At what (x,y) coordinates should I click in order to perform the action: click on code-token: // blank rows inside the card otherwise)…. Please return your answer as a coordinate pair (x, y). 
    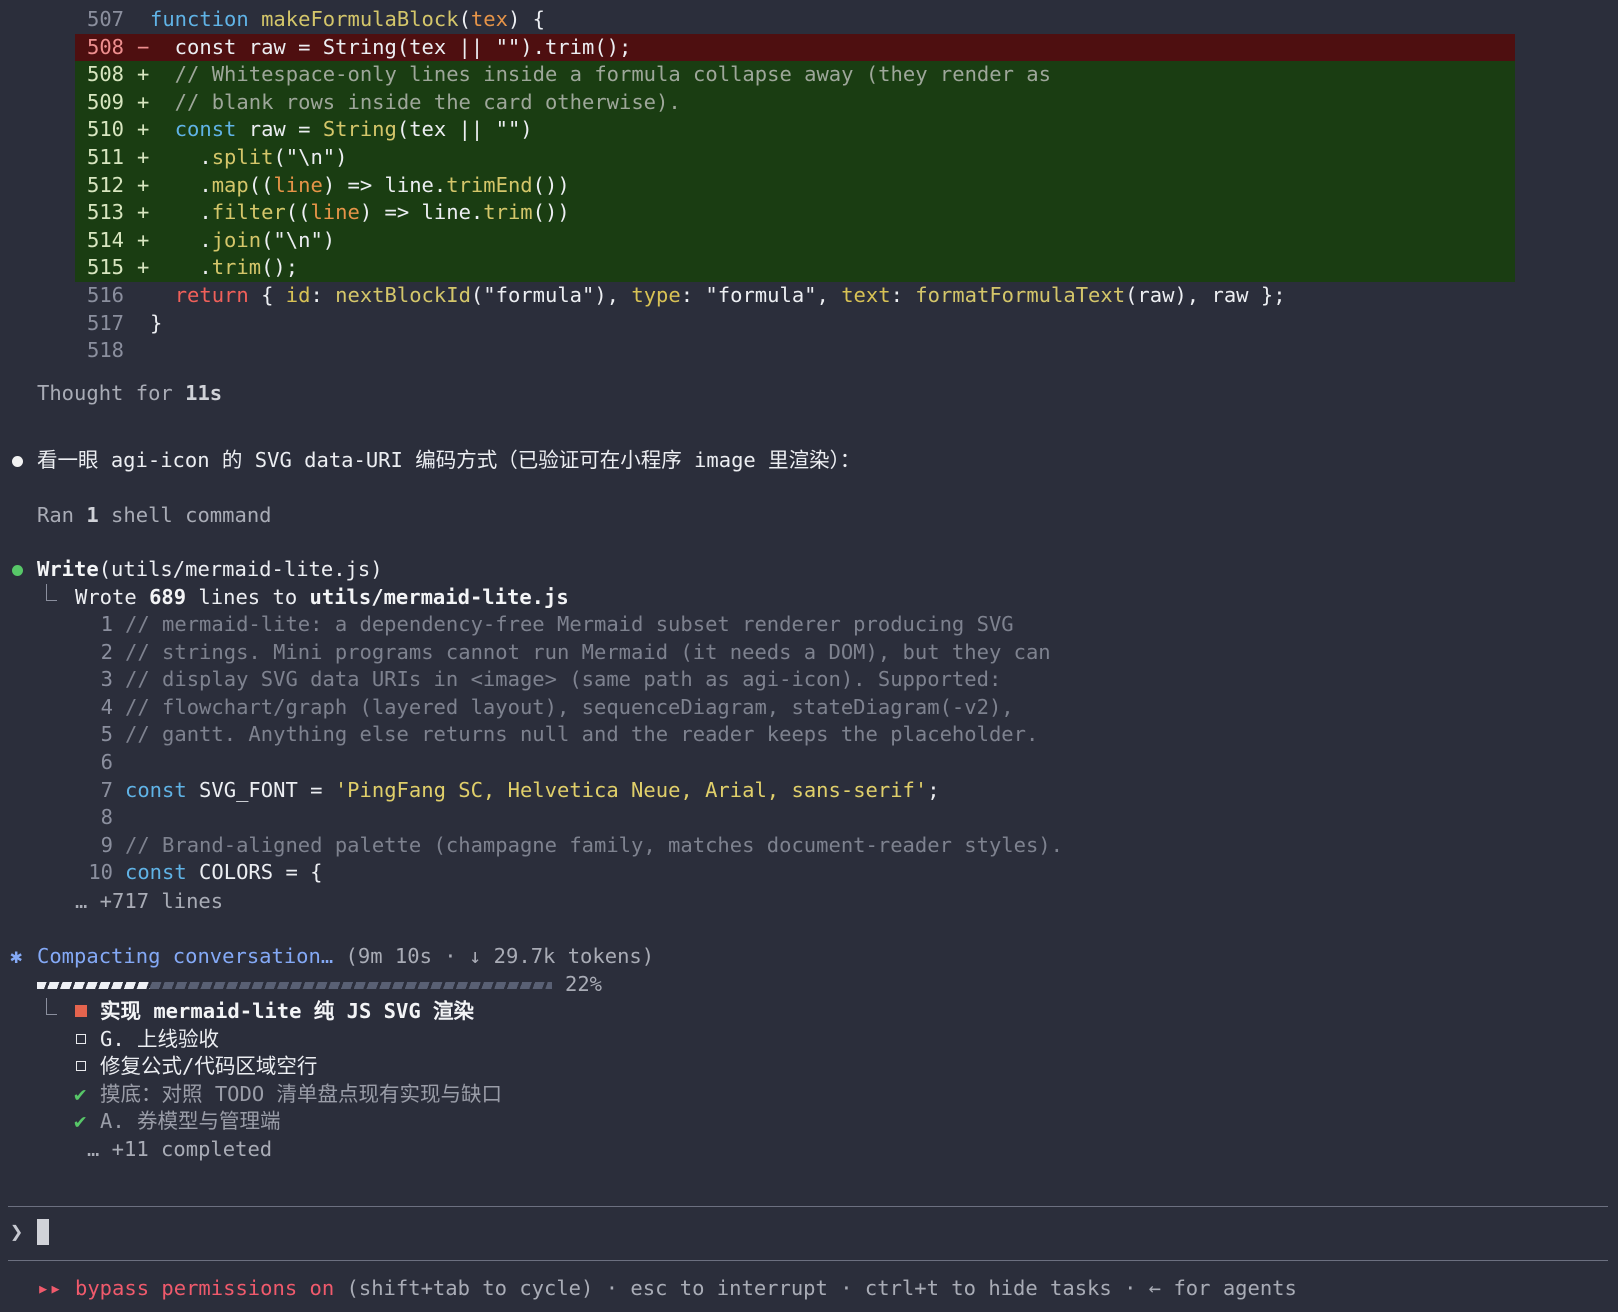
    Looking at the image, I should click on (415, 101).